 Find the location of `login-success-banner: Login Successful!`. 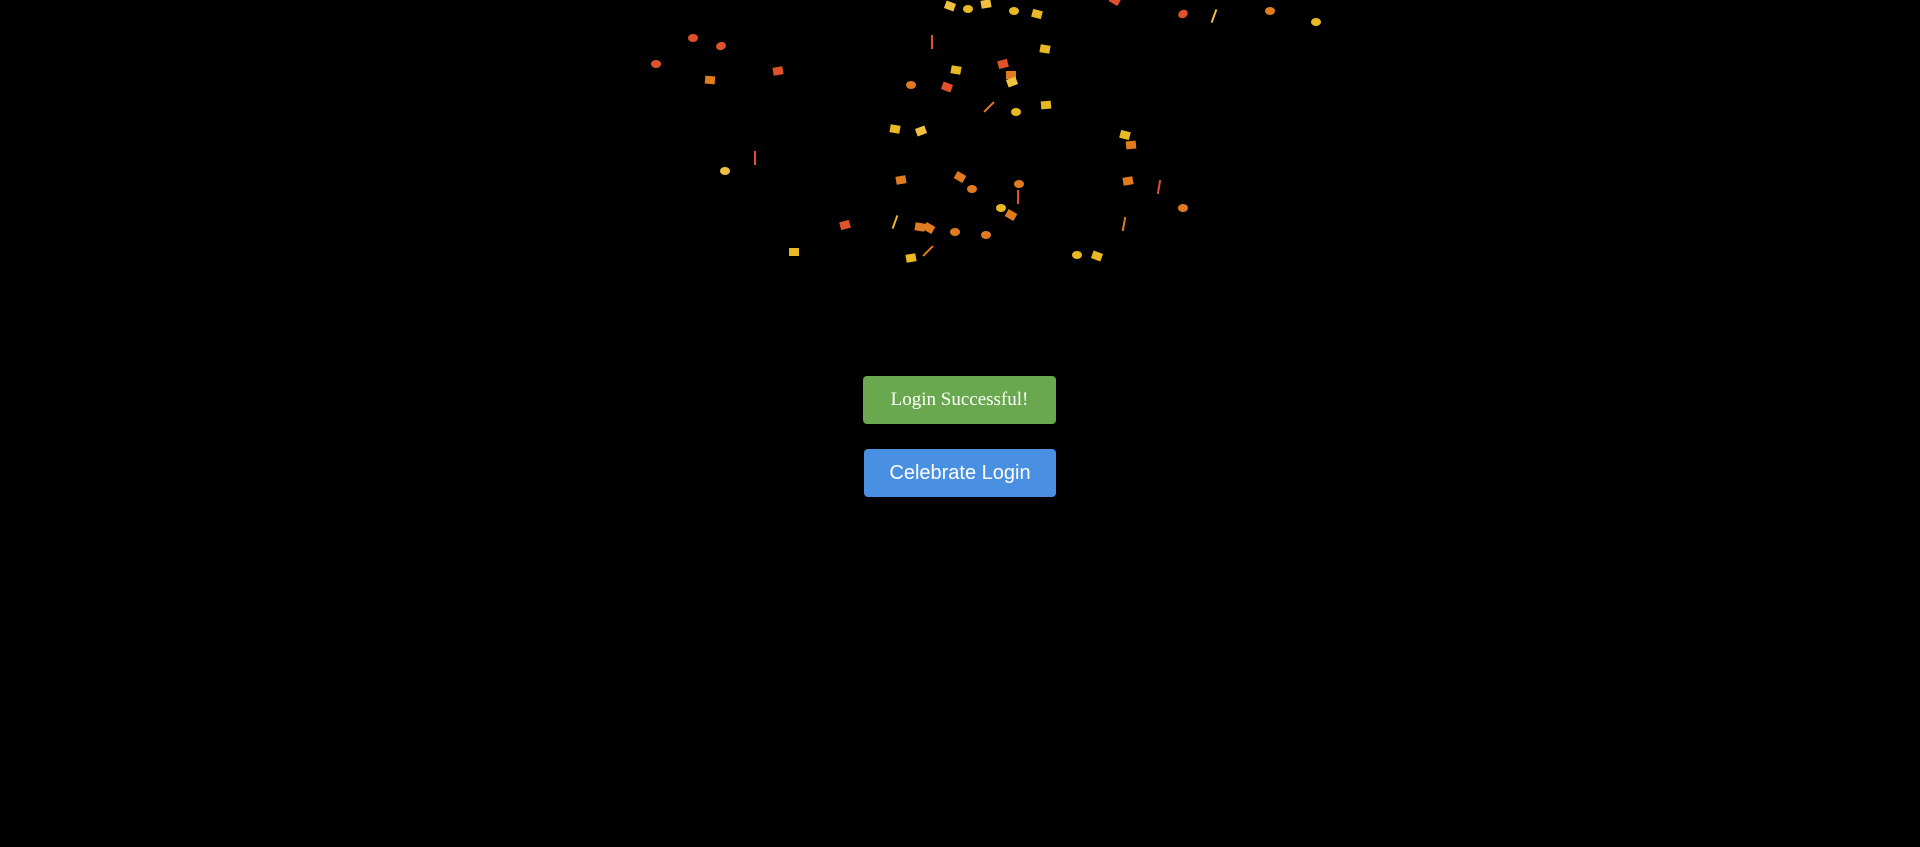

login-success-banner: Login Successful! is located at coordinates (959, 400).